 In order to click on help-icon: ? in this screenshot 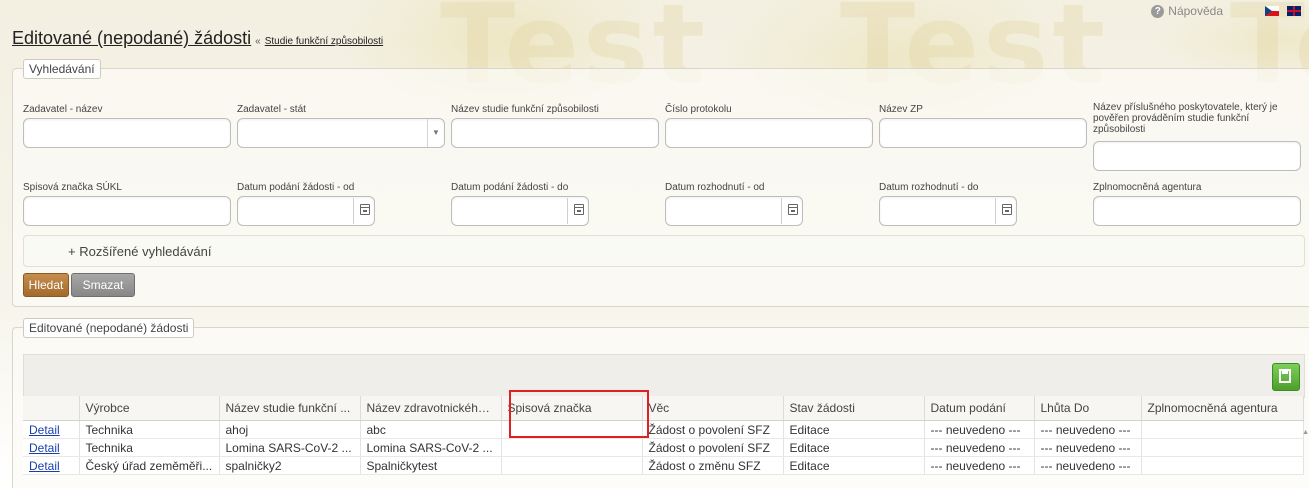, I will do `click(1158, 11)`.